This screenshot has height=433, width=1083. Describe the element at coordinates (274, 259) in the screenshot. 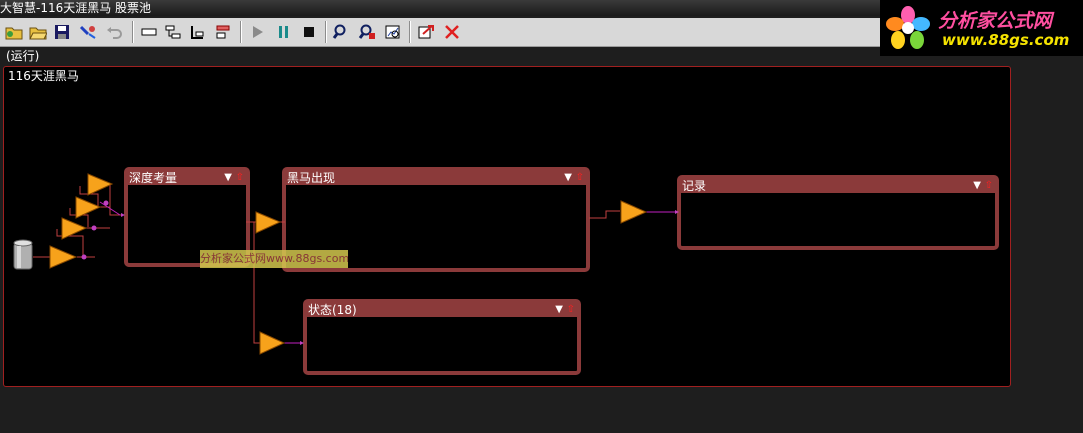

I see `watermark-banner: 分析家公式网www.88gs.com` at that location.